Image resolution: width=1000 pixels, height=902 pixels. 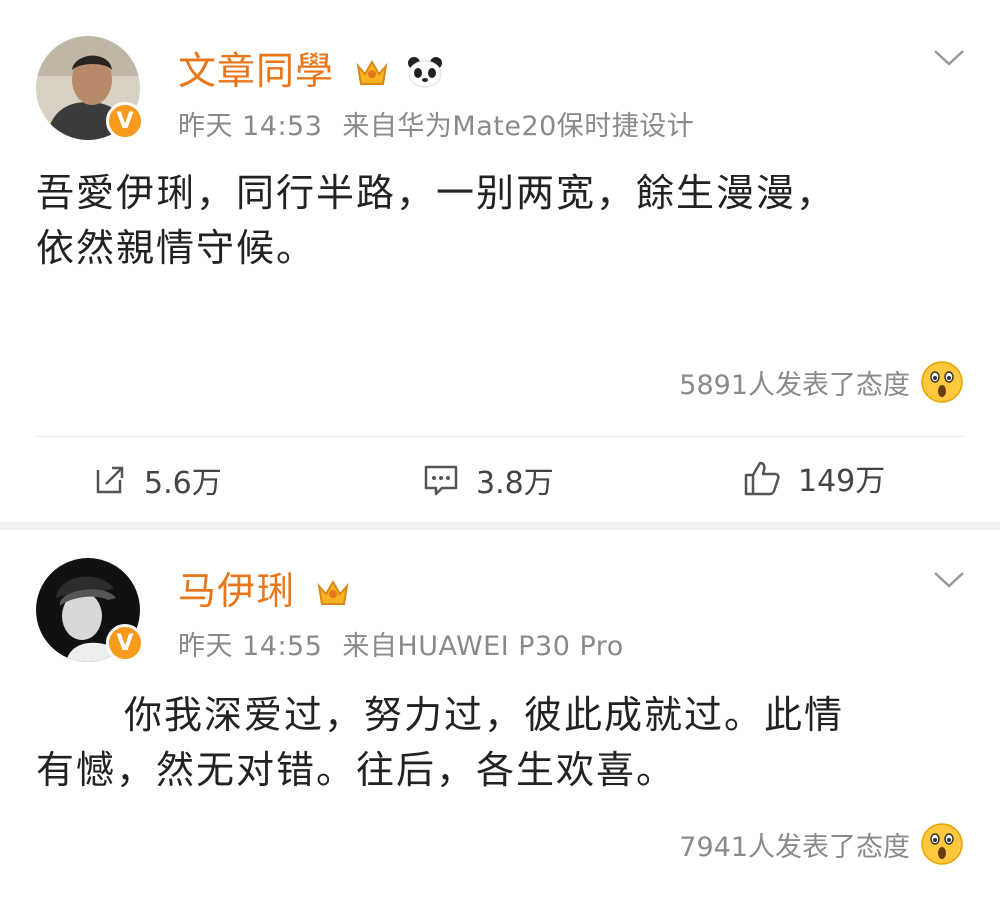 What do you see at coordinates (250, 126) in the screenshot?
I see `post-time: 昨天 14:53` at bounding box center [250, 126].